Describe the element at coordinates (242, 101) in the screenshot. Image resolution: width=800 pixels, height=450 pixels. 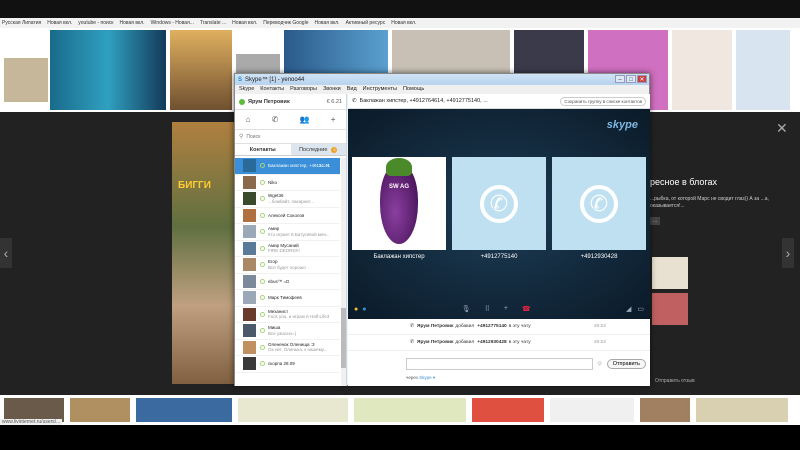
I see `online-status-icon` at that location.